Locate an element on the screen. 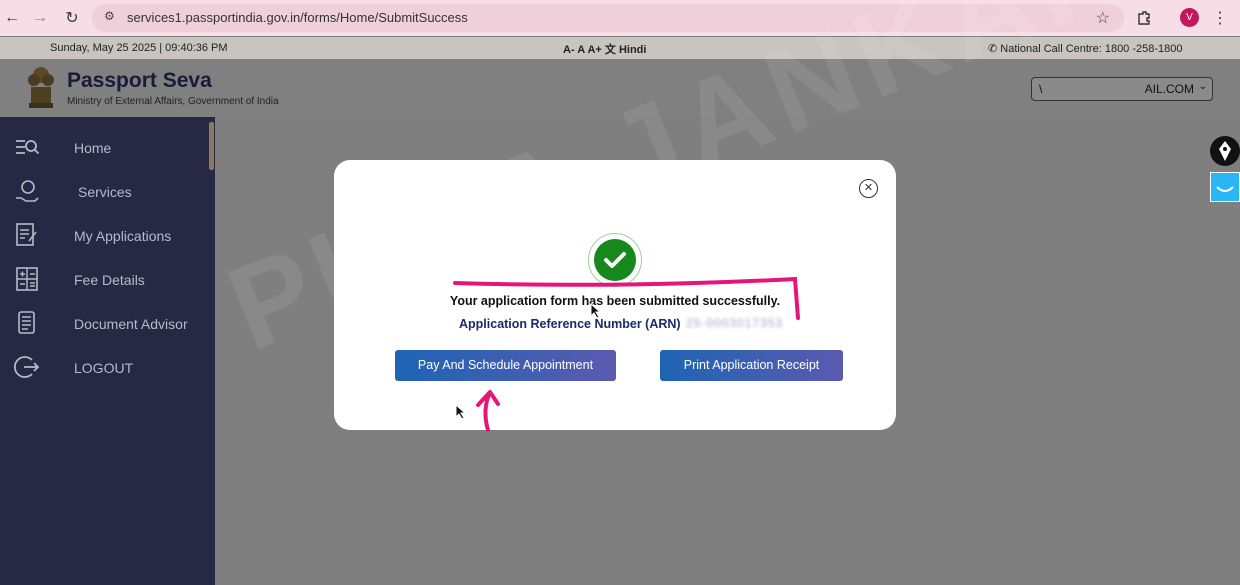 Image resolution: width=1240 pixels, height=585 pixels. sidebar-item-my-applications: My Applications is located at coordinates (107, 236).